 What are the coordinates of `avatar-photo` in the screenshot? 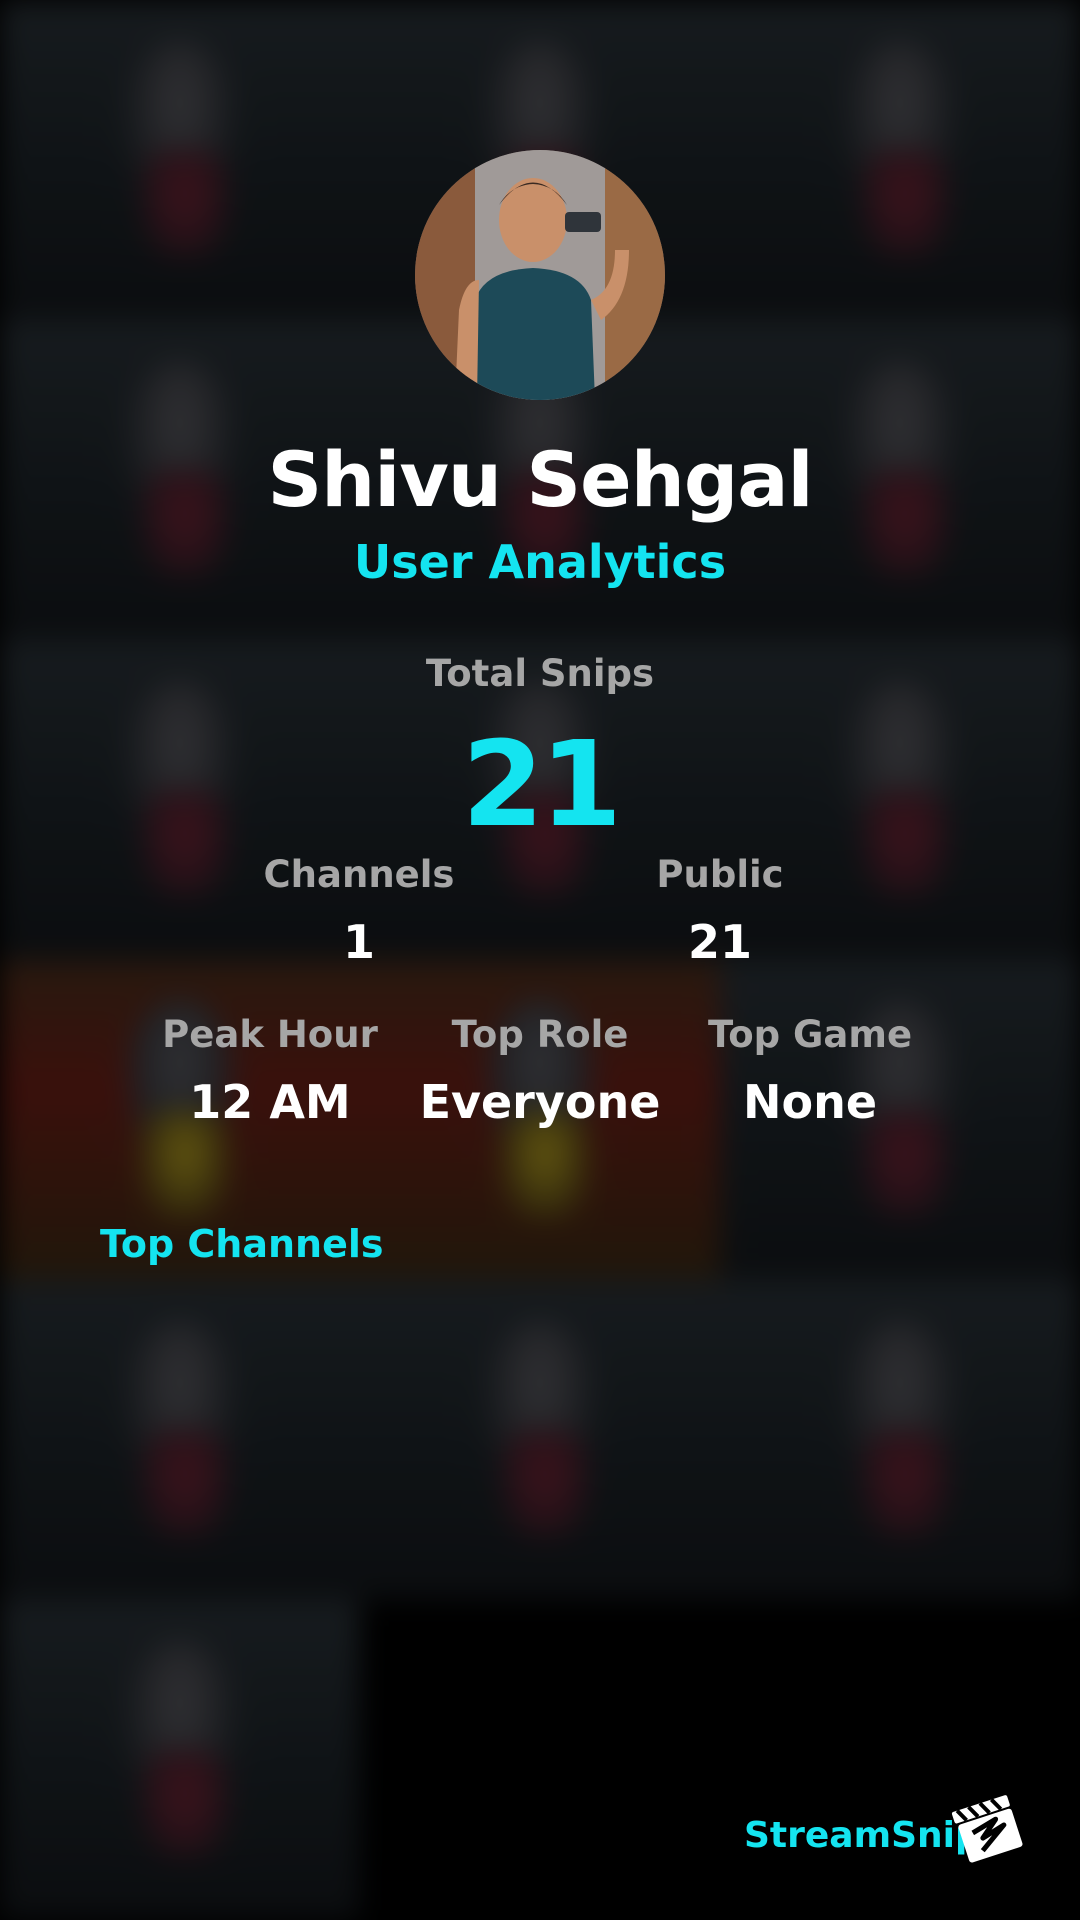 It's located at (540, 275).